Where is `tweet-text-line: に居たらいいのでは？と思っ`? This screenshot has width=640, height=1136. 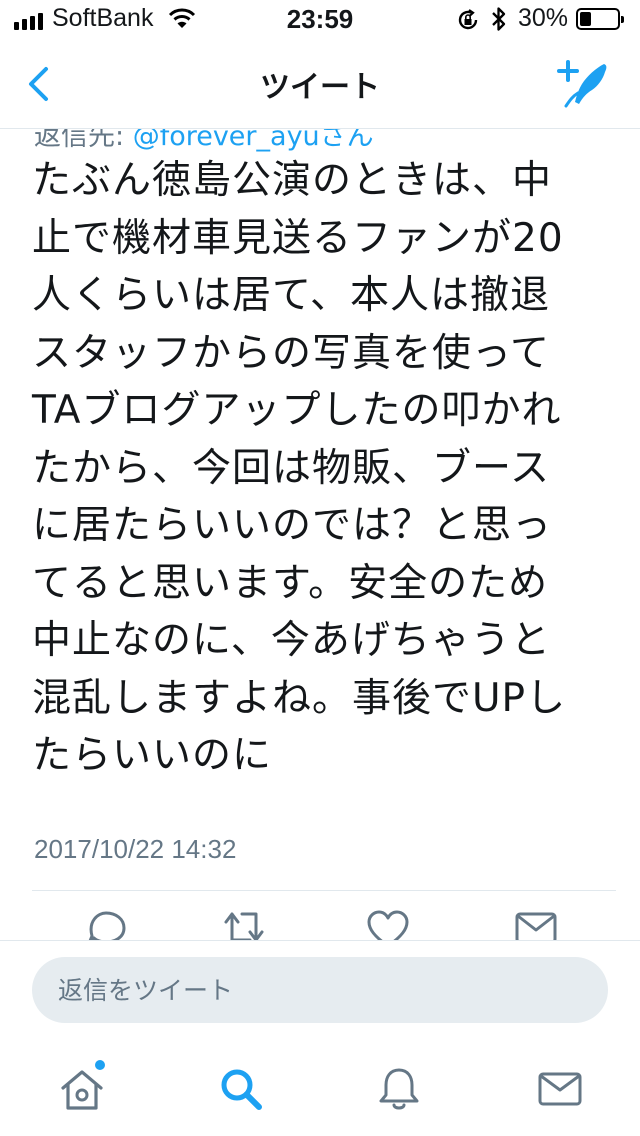
tweet-text-line: に居たらいいのでは？と思っ is located at coordinates (292, 525).